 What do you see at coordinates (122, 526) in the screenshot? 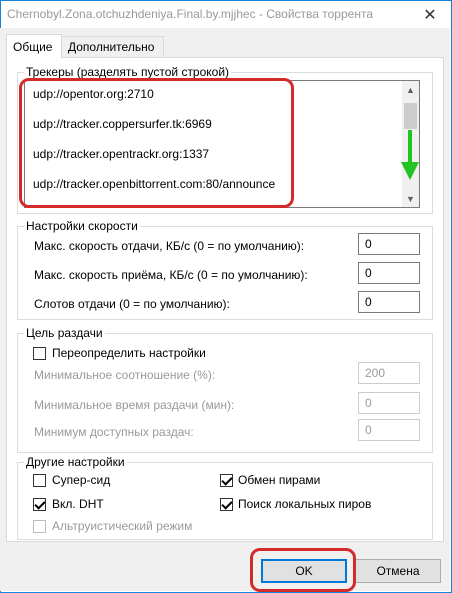
I see `altruist-label: Альтруистический режим` at bounding box center [122, 526].